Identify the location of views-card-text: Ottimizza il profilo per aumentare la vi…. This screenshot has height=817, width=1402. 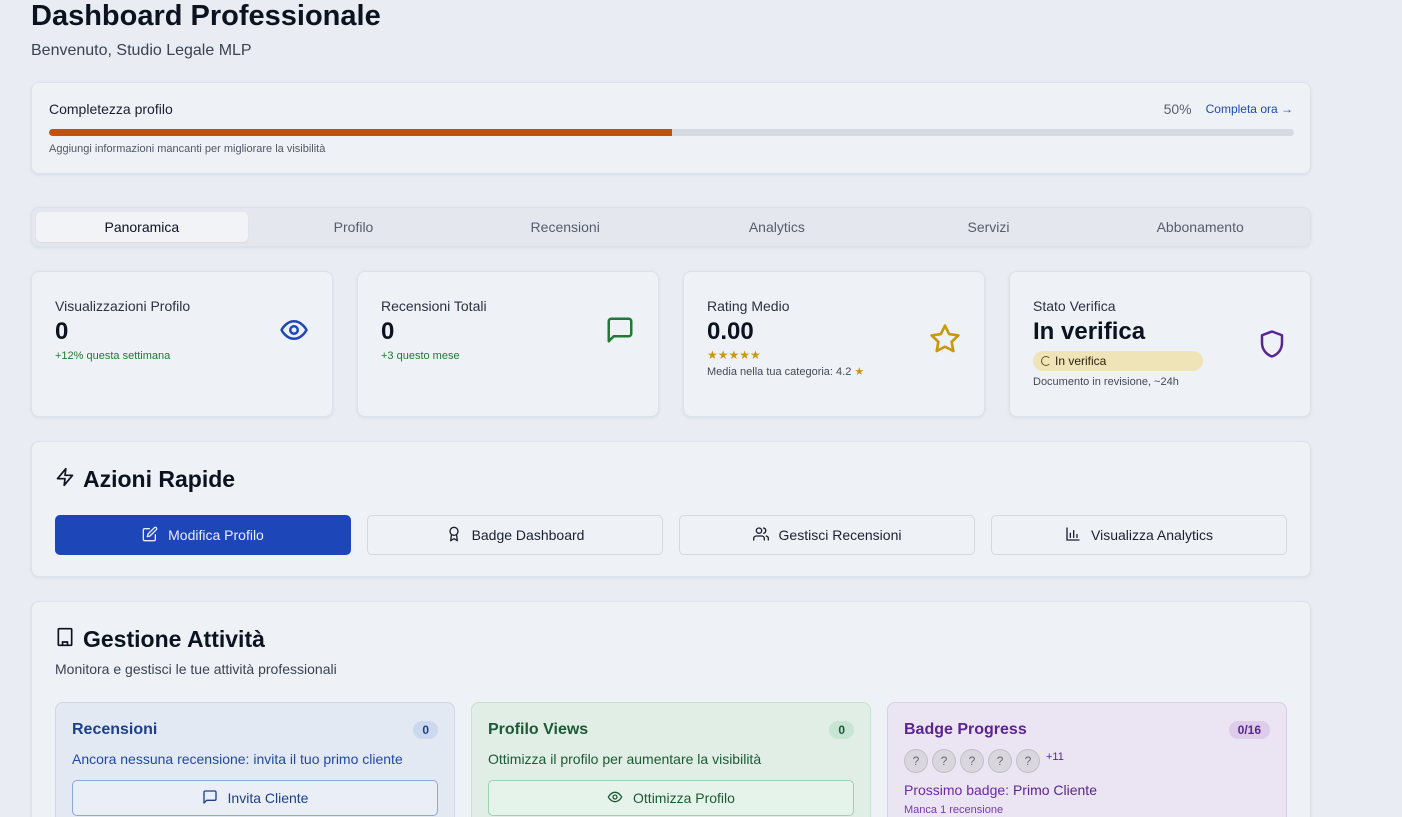
(625, 759).